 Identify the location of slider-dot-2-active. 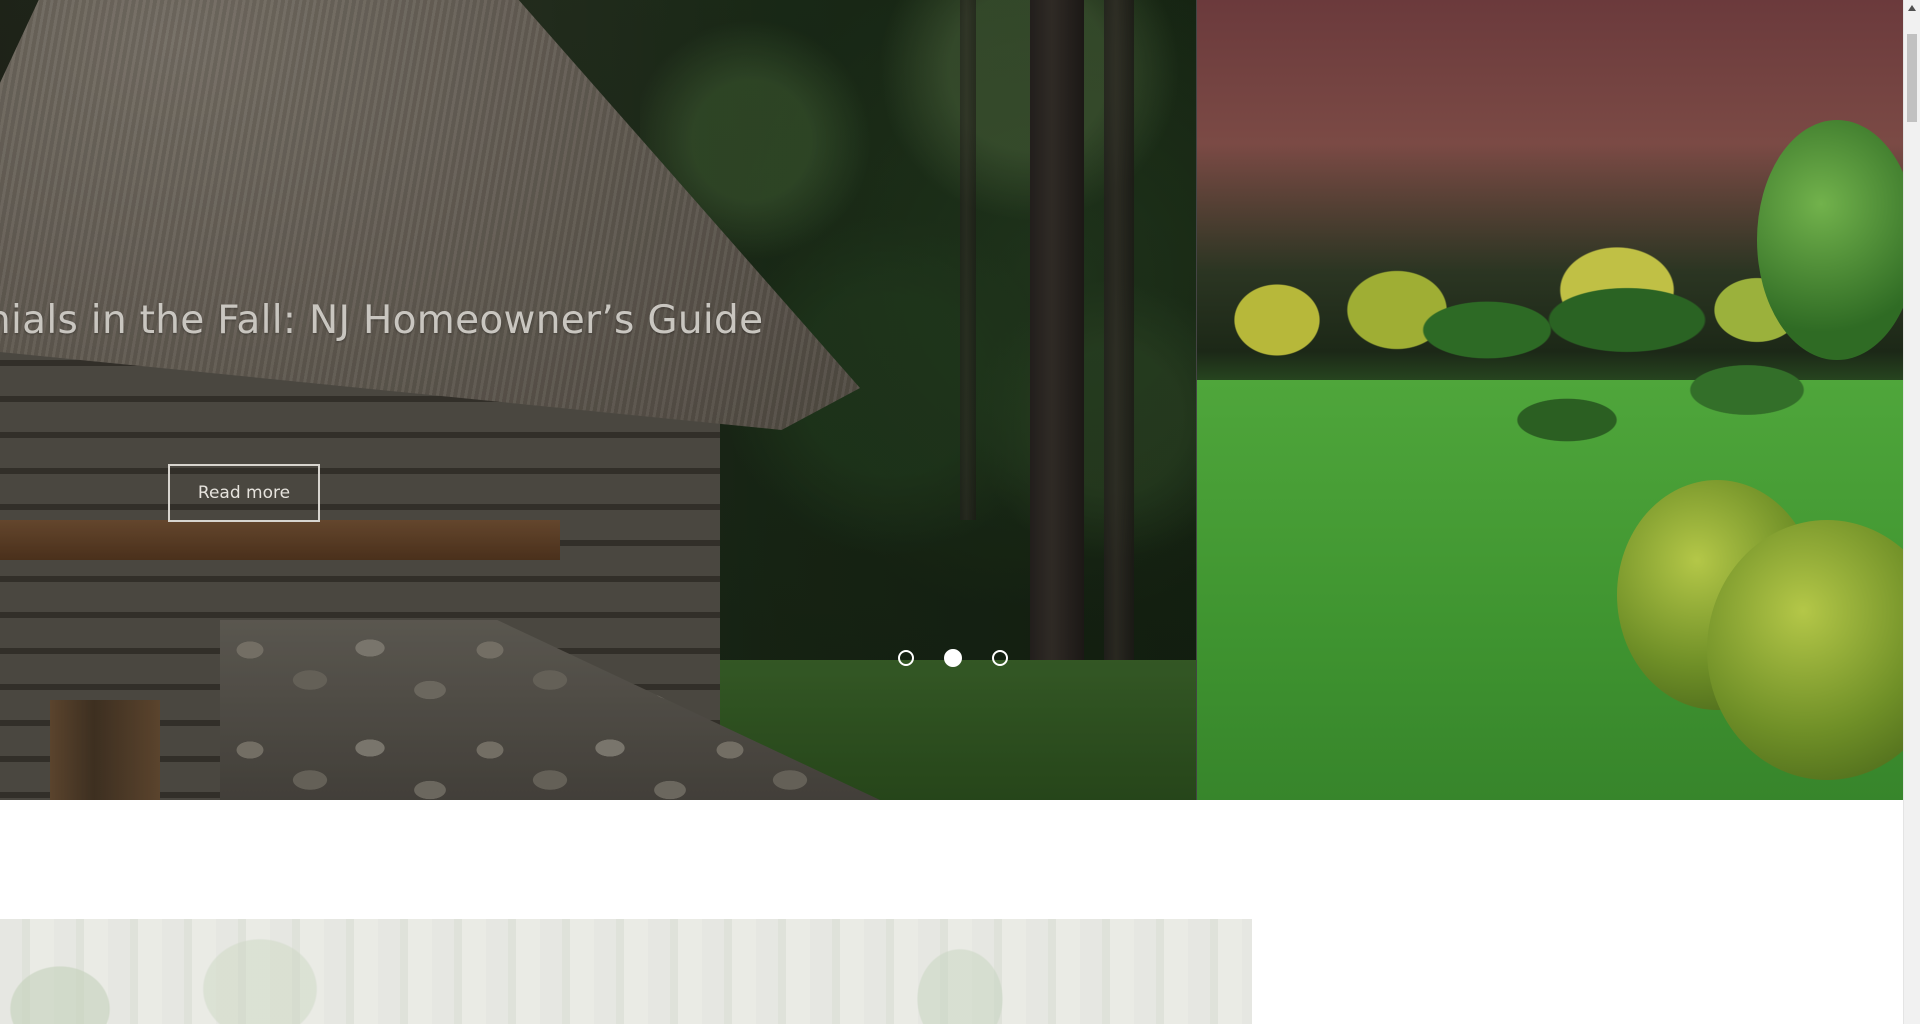
(953, 658).